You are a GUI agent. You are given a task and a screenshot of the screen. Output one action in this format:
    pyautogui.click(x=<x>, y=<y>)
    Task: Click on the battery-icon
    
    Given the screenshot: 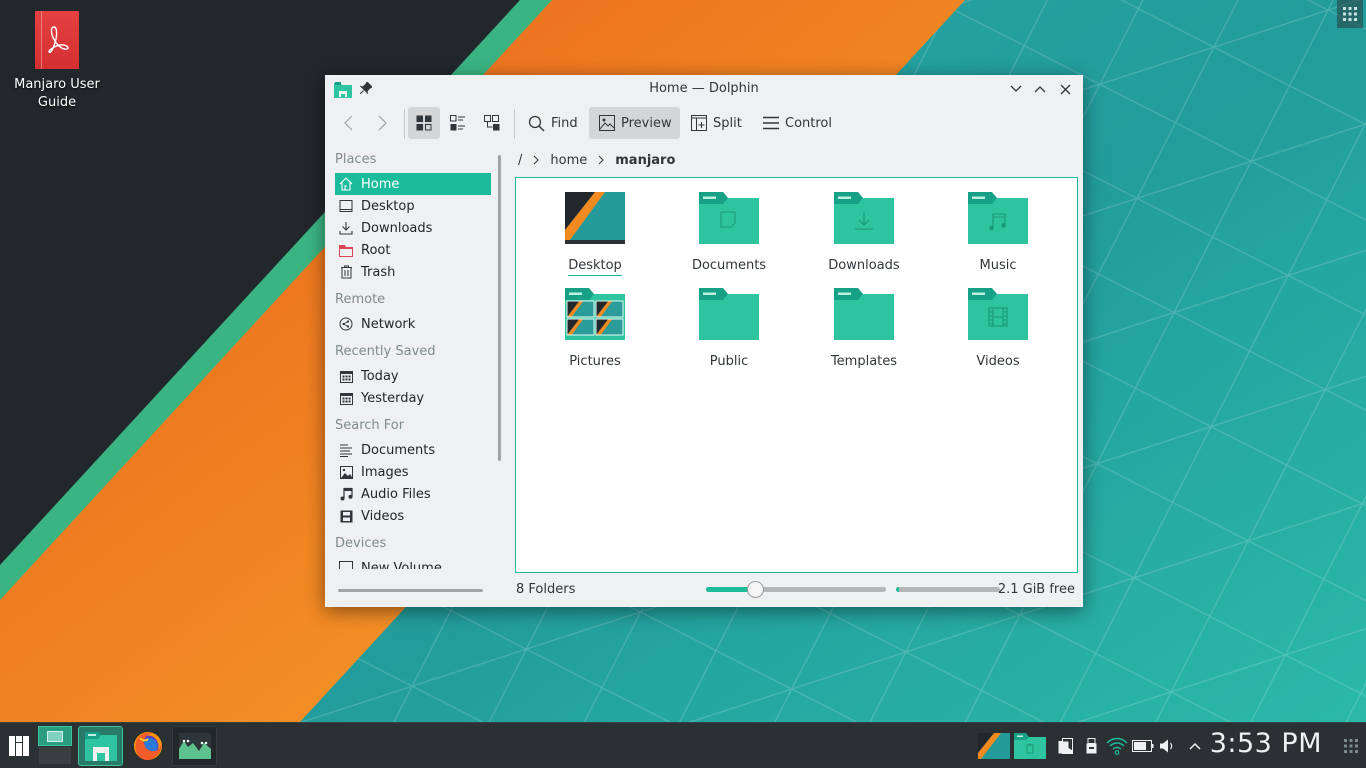 What is the action you would take?
    pyautogui.click(x=1143, y=746)
    